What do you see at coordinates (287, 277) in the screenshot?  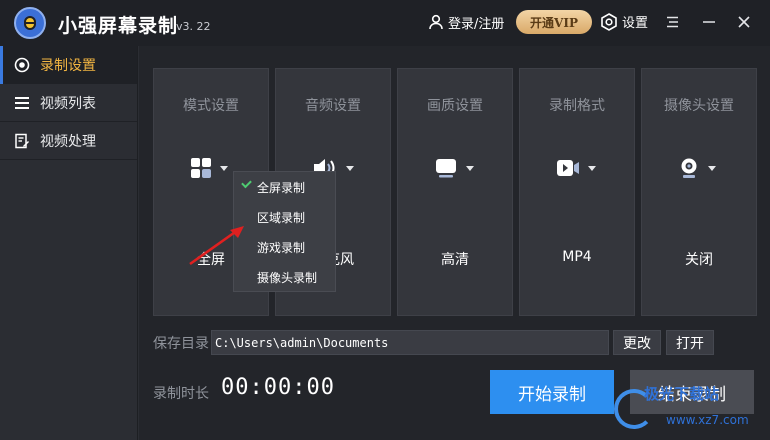 I see `menu-item-label: 摄像头录制` at bounding box center [287, 277].